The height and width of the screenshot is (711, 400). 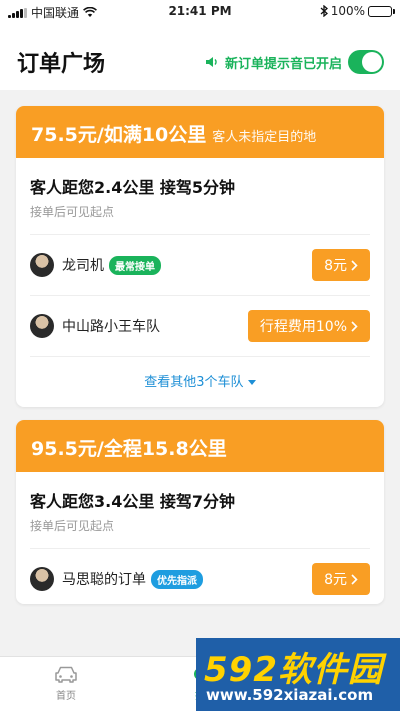 I want to click on driver-name: 龙司机, so click(x=83, y=266).